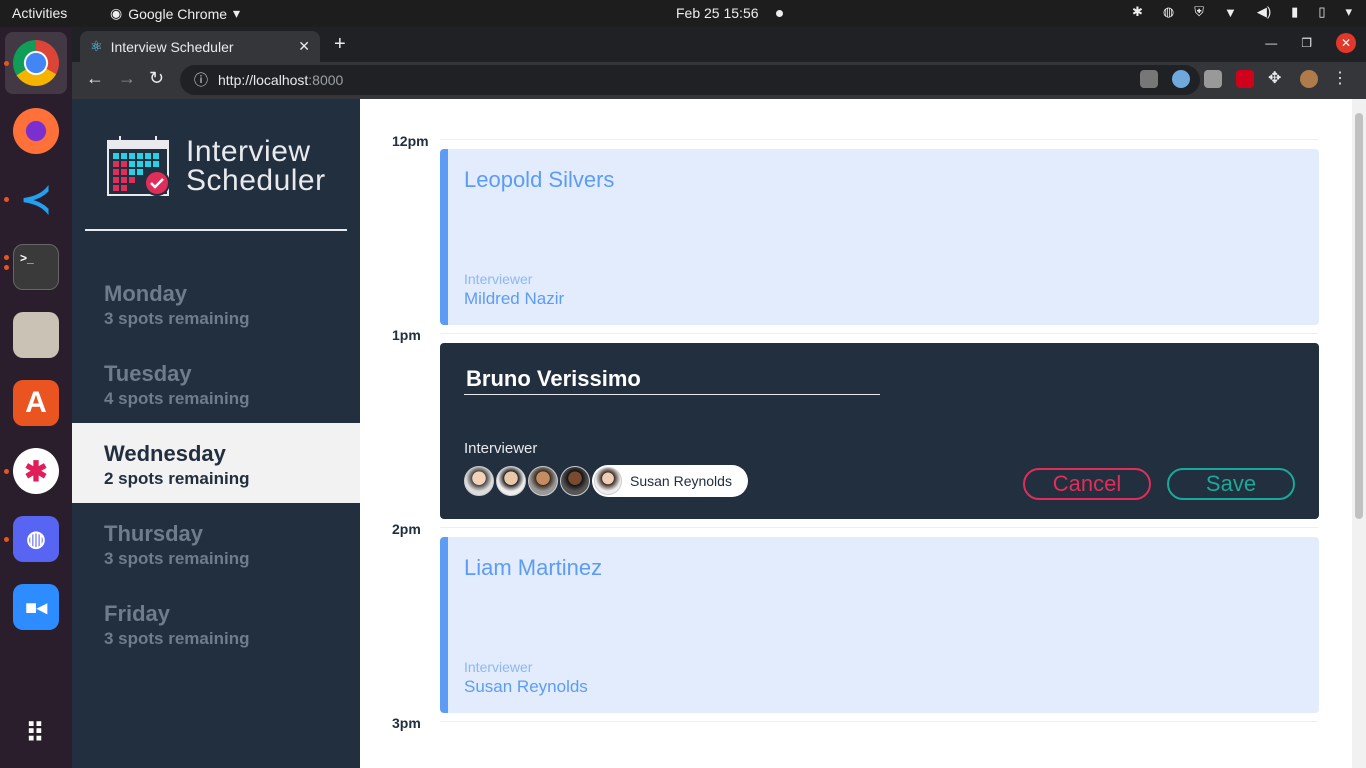 This screenshot has width=1366, height=768. I want to click on extensions-bar: ✥ ⋮, so click(1245, 79).